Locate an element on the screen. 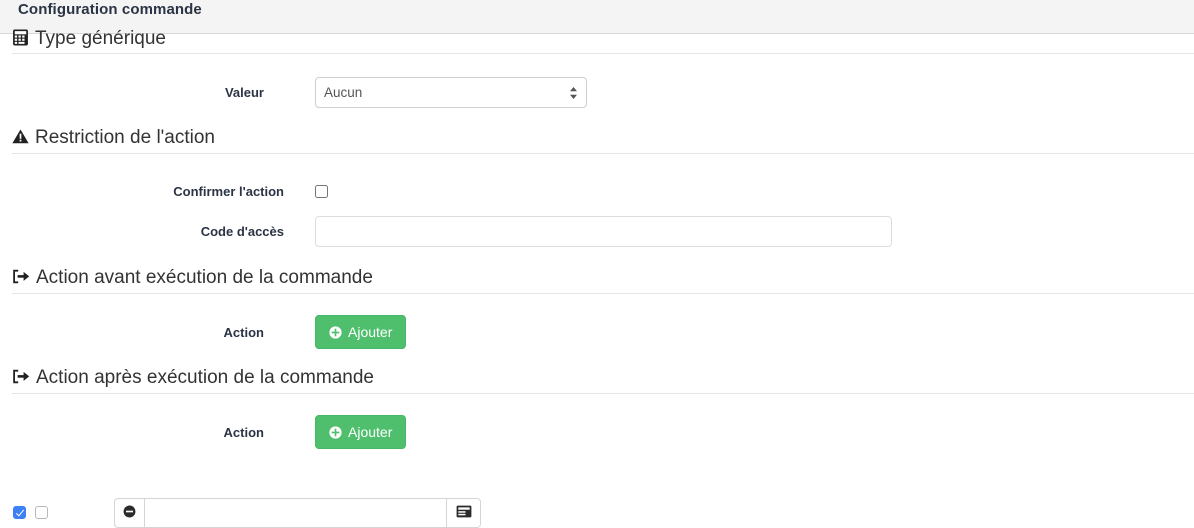 The width and height of the screenshot is (1194, 528). add-action-after-button: Ajouter is located at coordinates (361, 432).